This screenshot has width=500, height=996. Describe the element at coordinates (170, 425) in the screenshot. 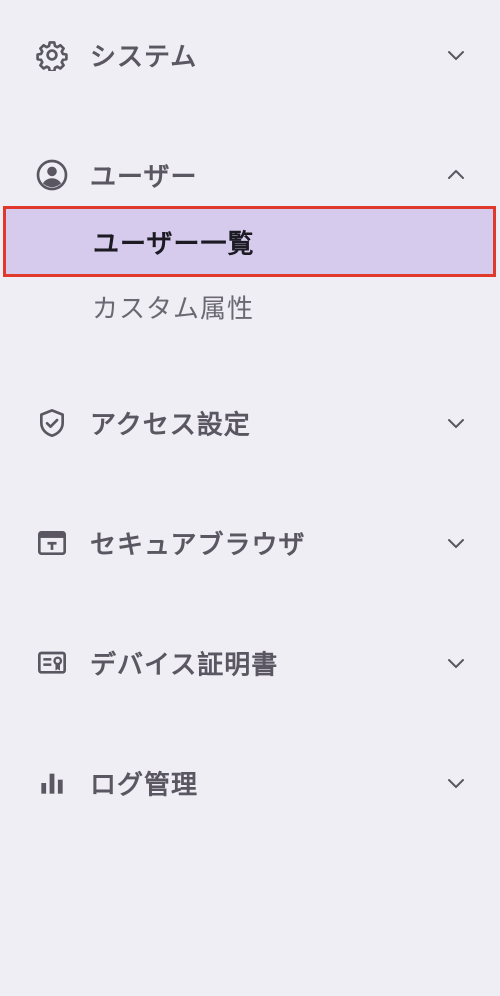

I see `sidebar-section-label: アクセス設定` at that location.